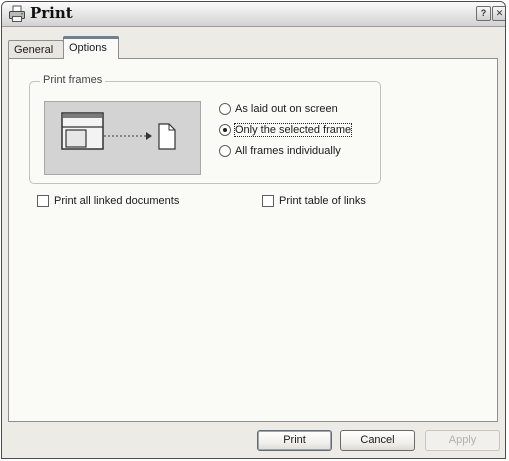  I want to click on window-title: Print, so click(51, 13).